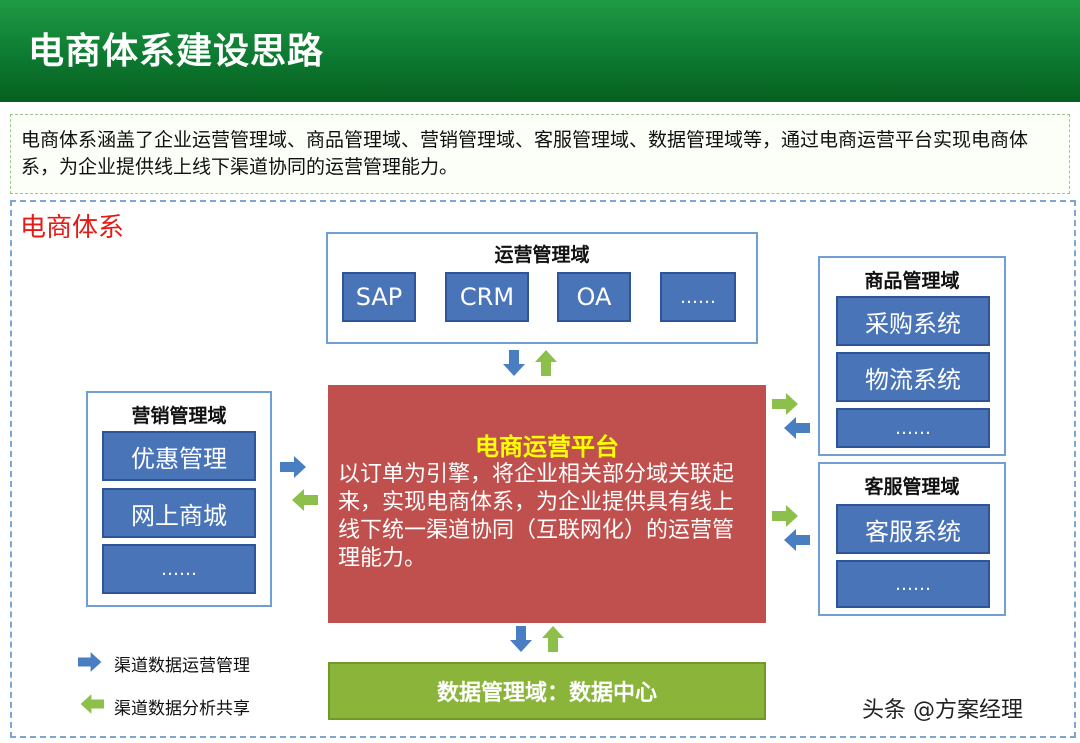  Describe the element at coordinates (92, 704) in the screenshot. I see `legend-green-arrow-icon` at that location.